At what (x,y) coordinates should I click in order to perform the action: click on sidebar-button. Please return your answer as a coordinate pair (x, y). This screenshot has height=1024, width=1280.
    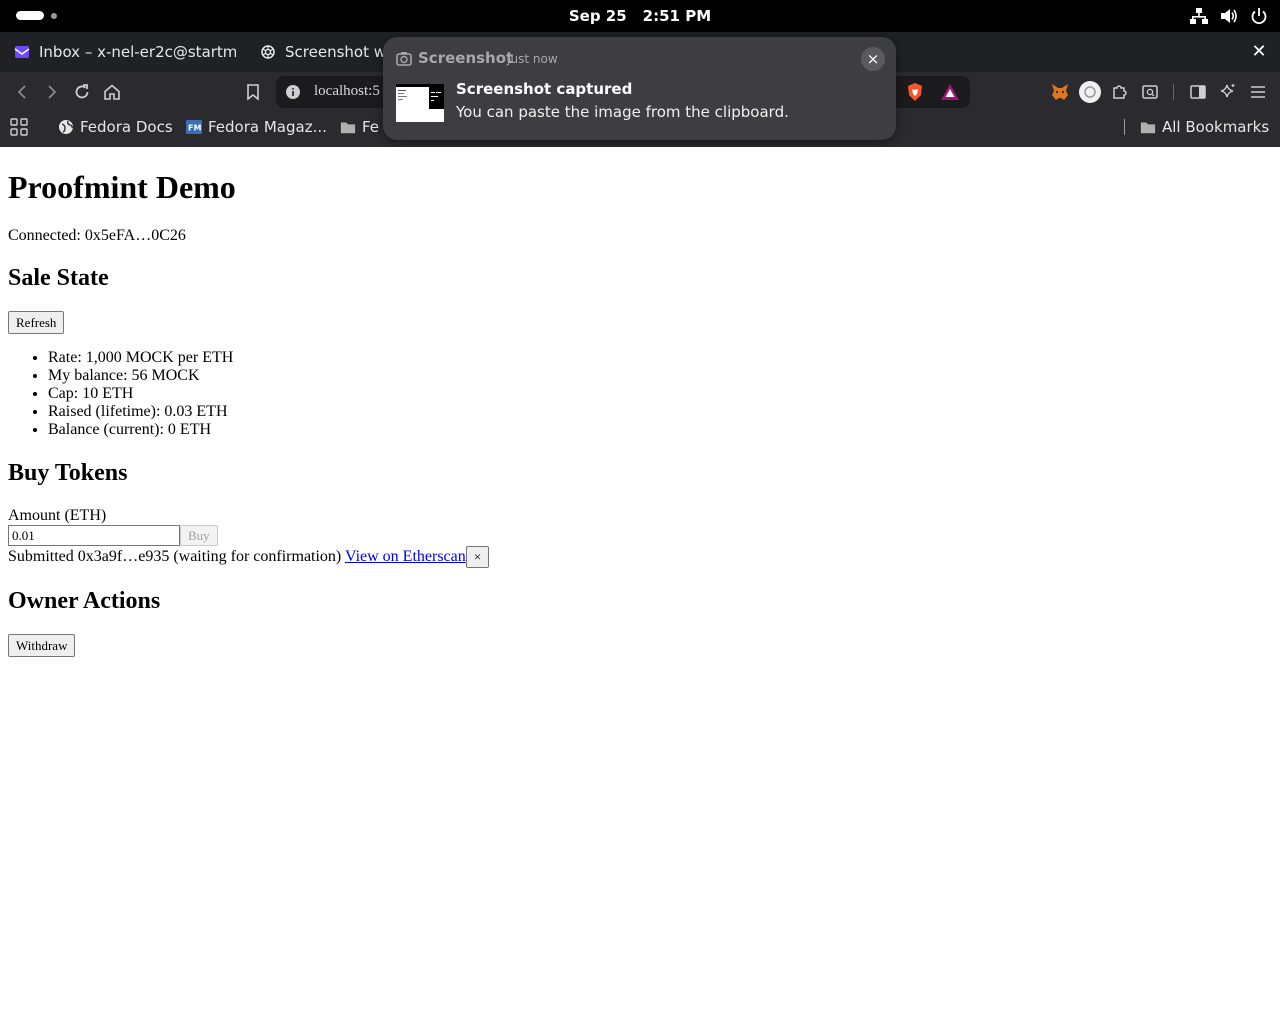
    Looking at the image, I should click on (1198, 92).